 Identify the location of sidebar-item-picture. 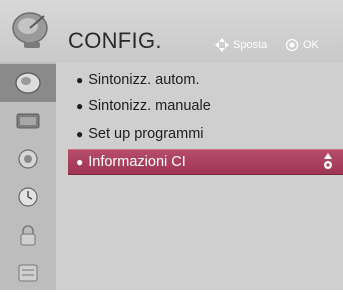
(28, 121).